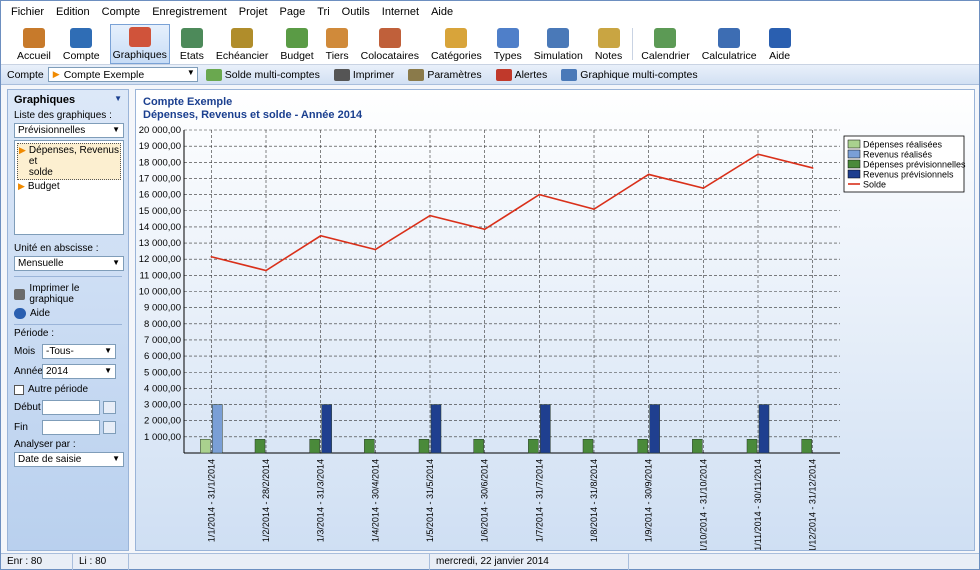  I want to click on legend-label: Dépenses réalisées, so click(903, 145).